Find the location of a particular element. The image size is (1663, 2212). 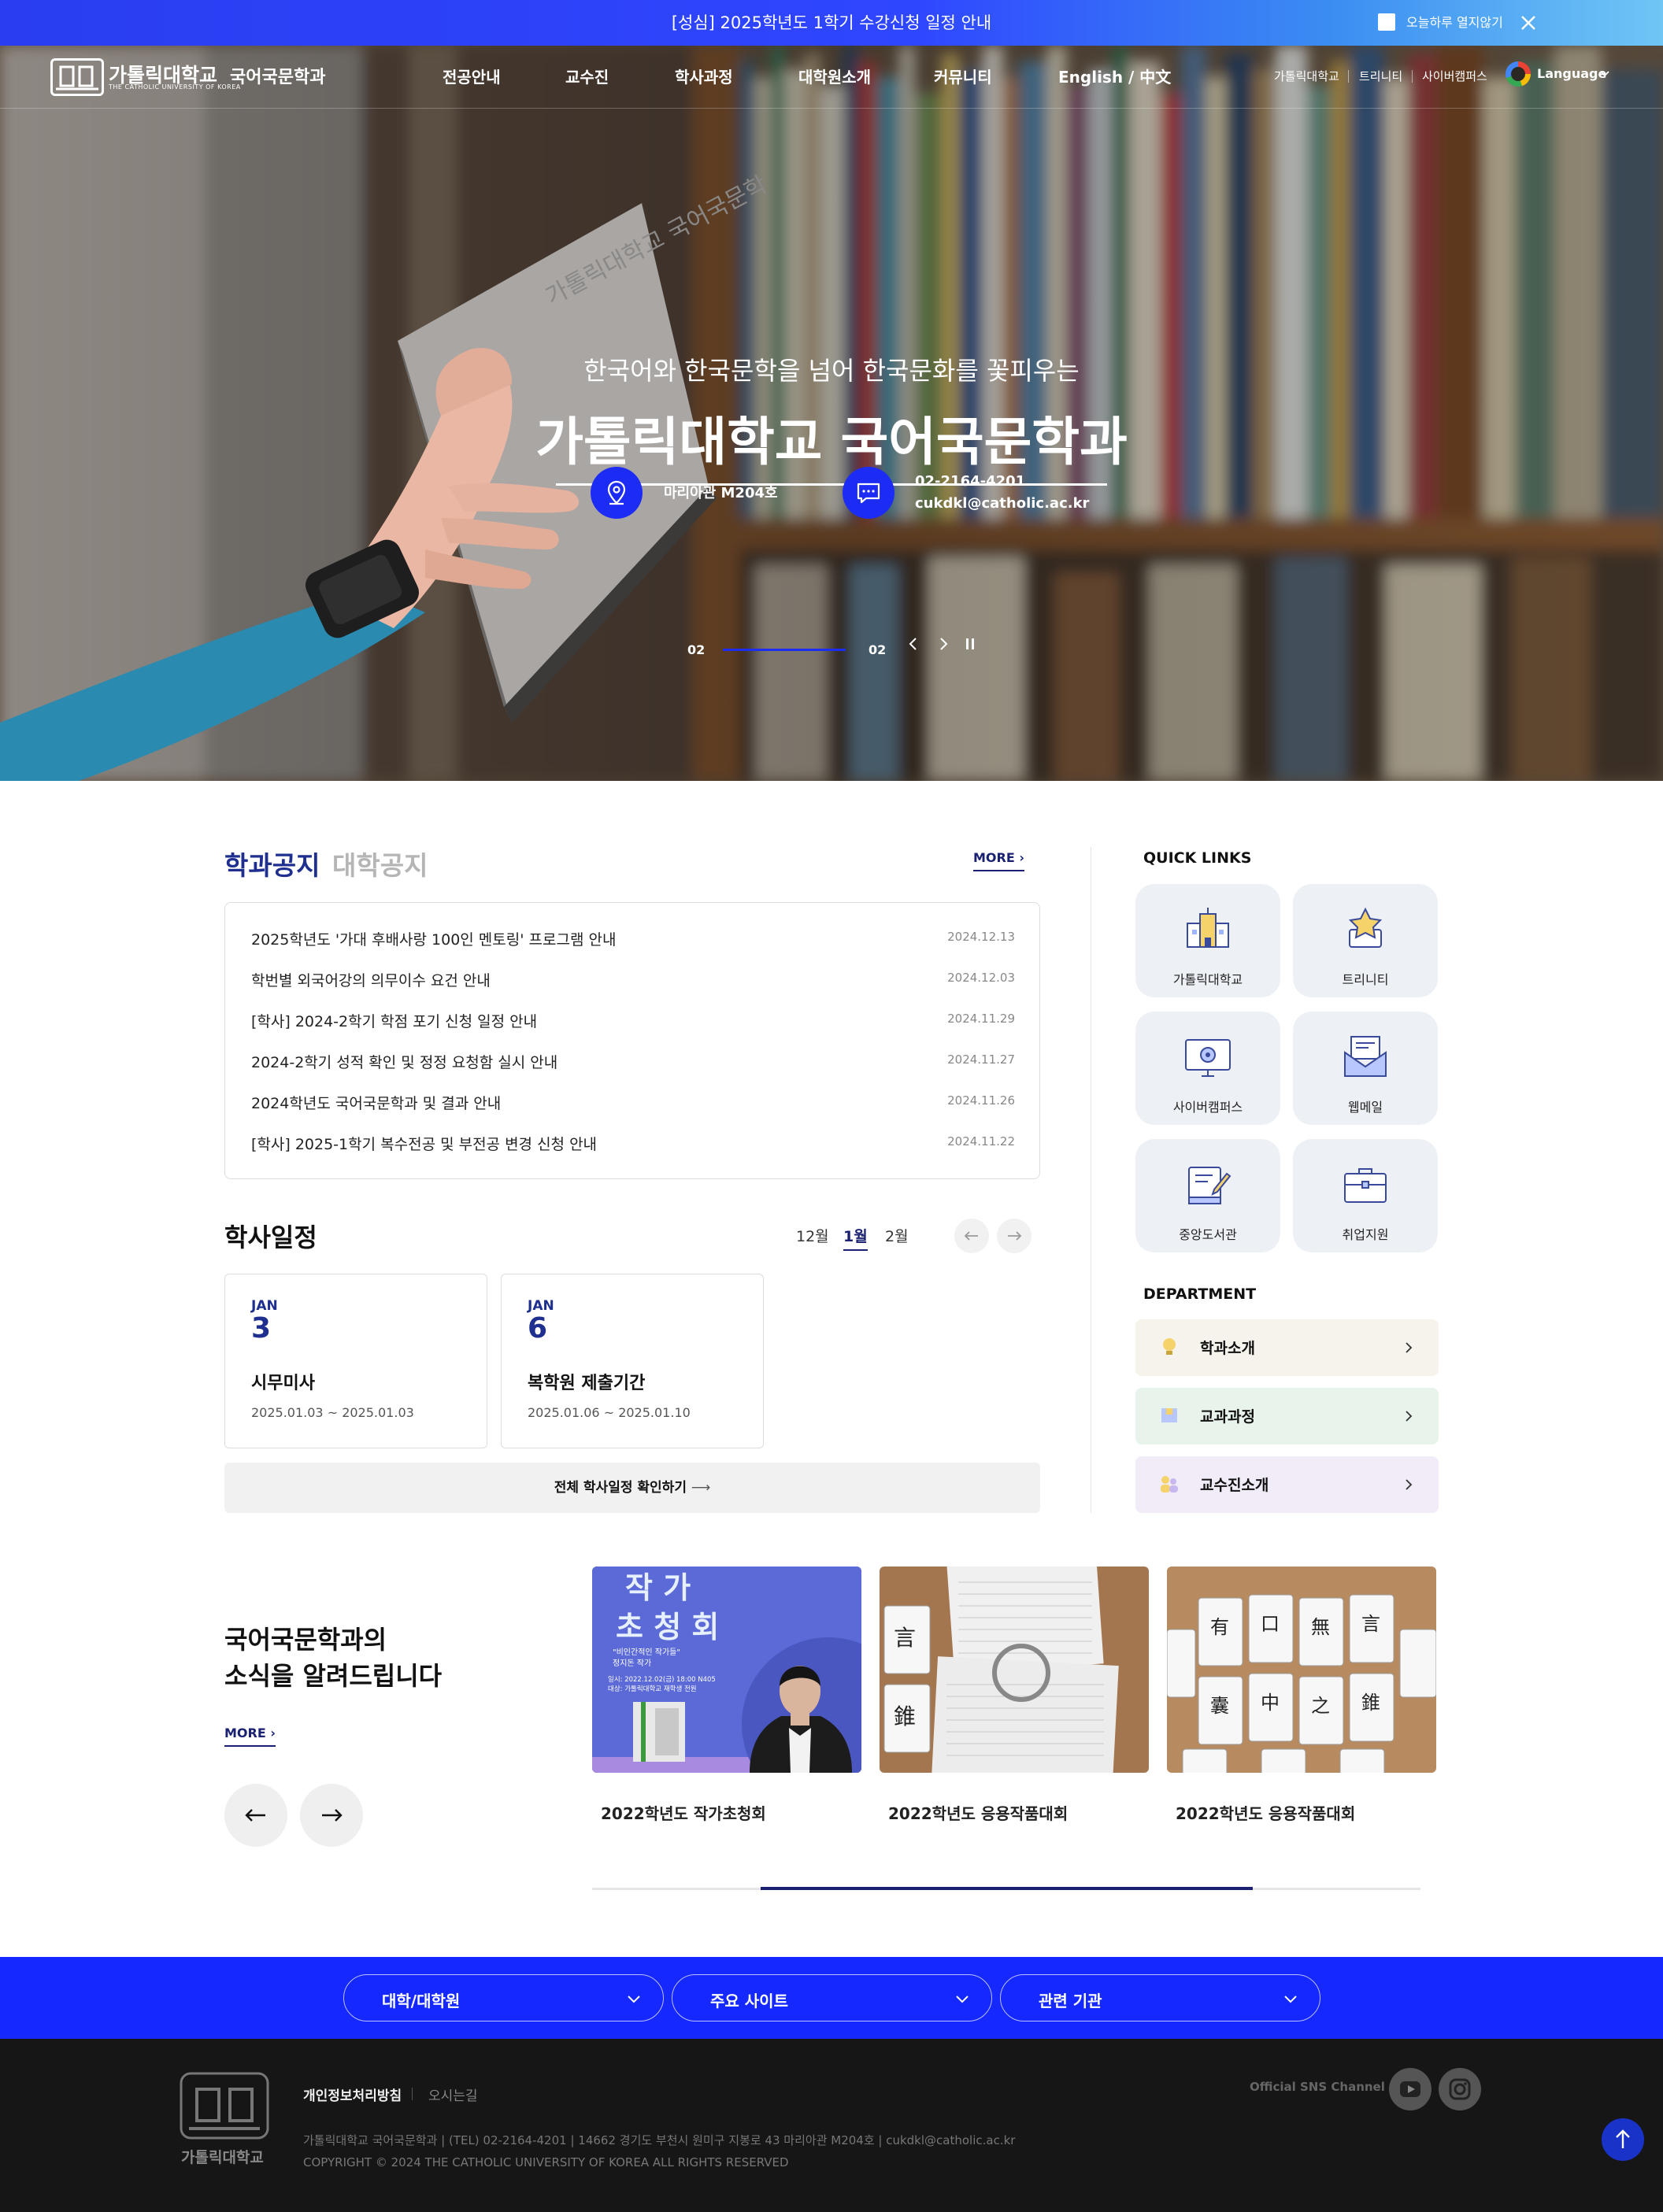

hero-phone: 02-2164-4201 is located at coordinates (970, 481).